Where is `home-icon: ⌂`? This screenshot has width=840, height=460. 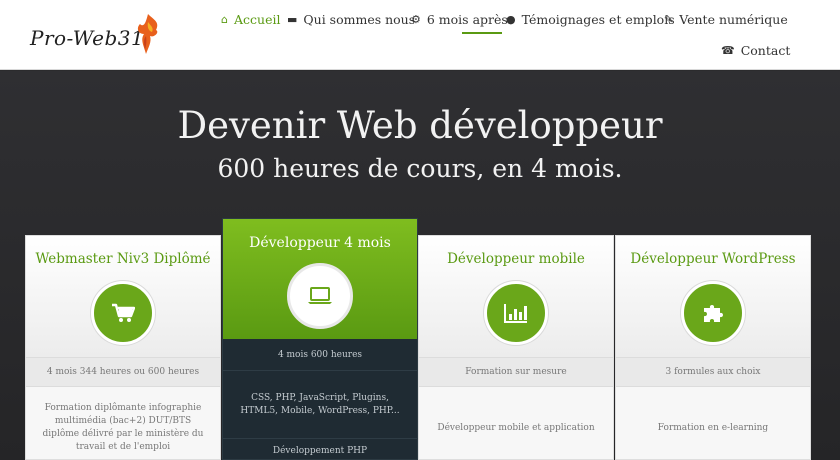
home-icon: ⌂ is located at coordinates (224, 19).